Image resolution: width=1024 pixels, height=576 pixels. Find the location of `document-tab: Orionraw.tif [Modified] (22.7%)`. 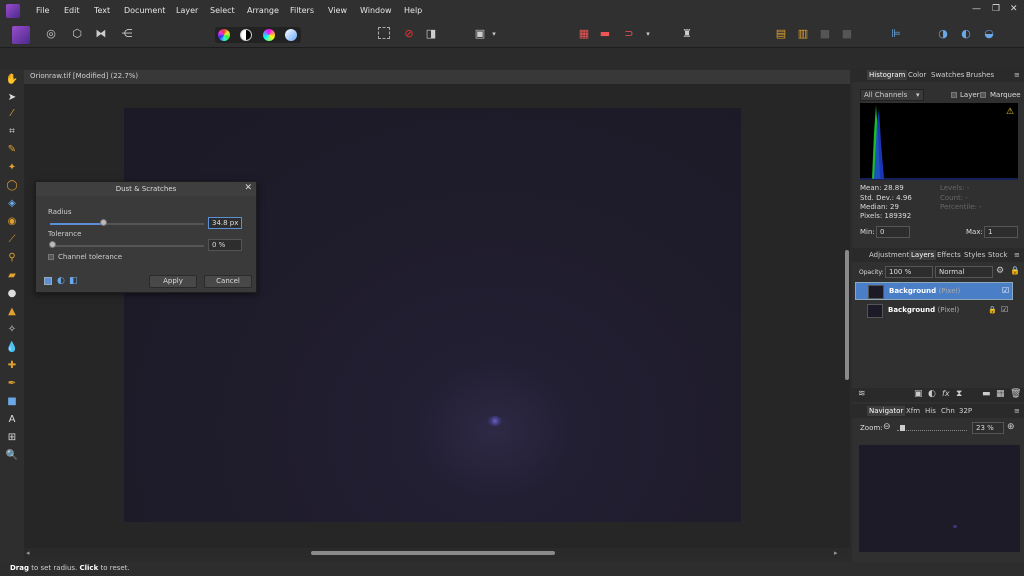

document-tab: Orionraw.tif [Modified] (22.7%) is located at coordinates (437, 77).